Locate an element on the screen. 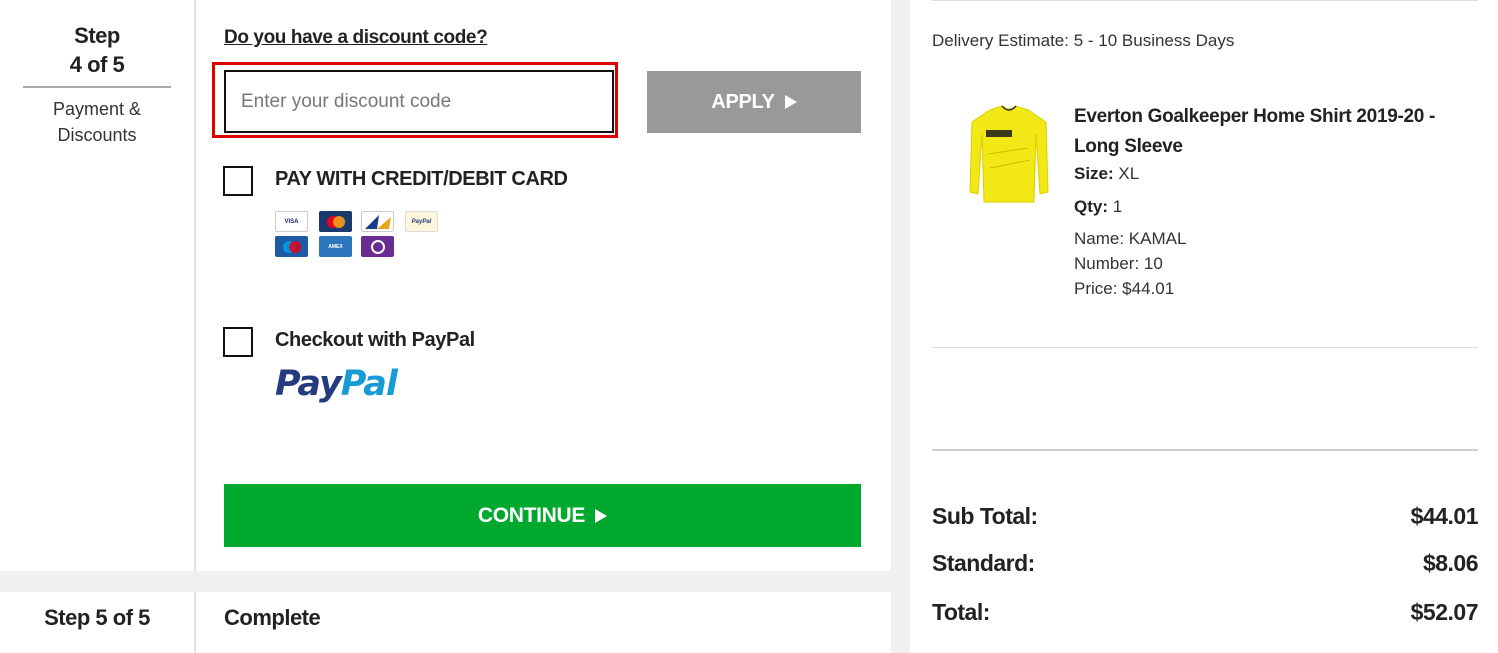 Image resolution: width=1498 pixels, height=653 pixels. step4-subtitle-line2: Discounts is located at coordinates (97, 135).